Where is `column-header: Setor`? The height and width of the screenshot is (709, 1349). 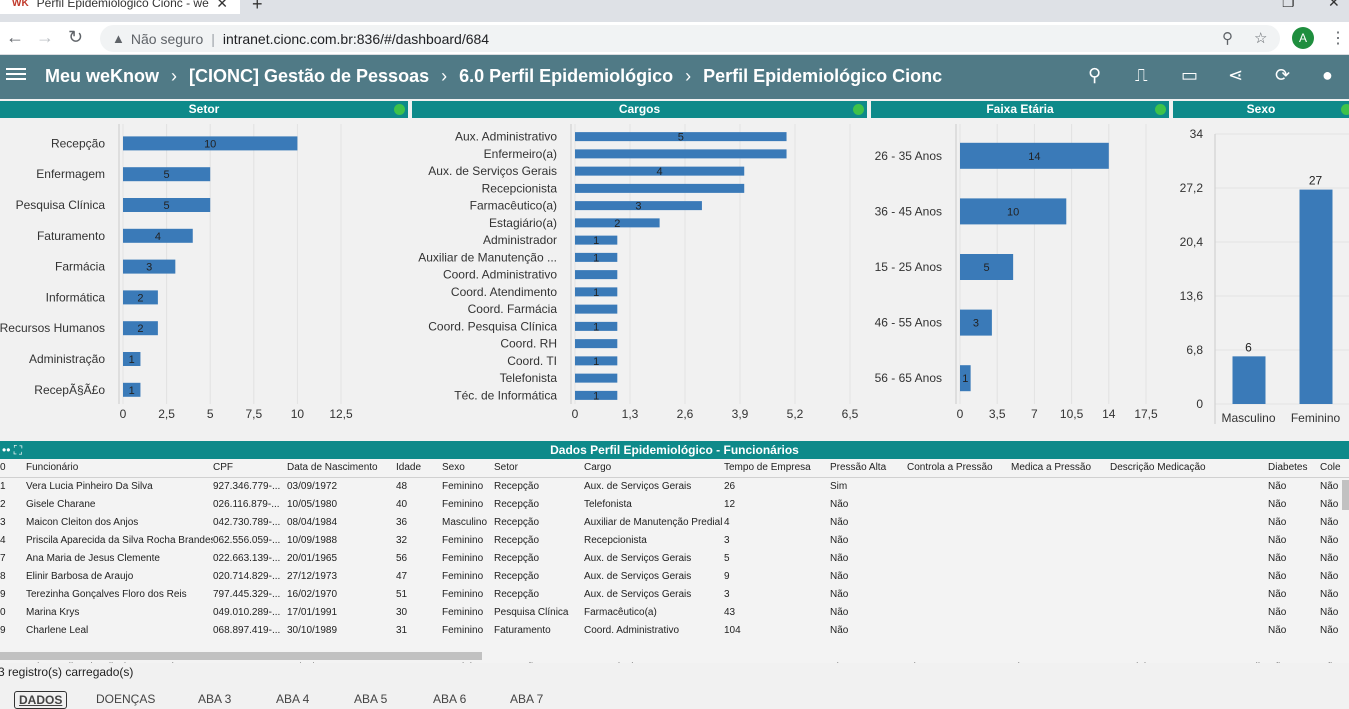 column-header: Setor is located at coordinates (539, 468).